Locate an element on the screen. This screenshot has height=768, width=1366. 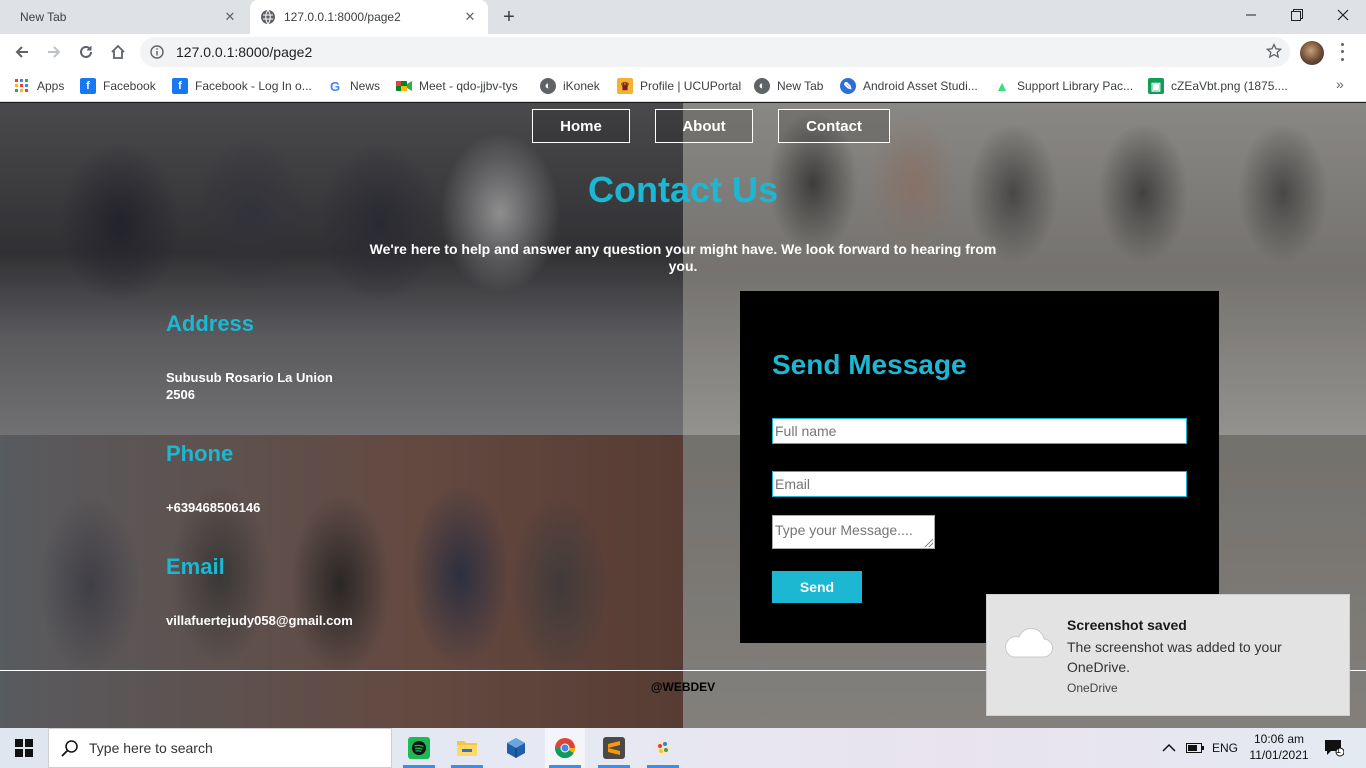
chrome-menu-icon is located at coordinates (1342, 52).